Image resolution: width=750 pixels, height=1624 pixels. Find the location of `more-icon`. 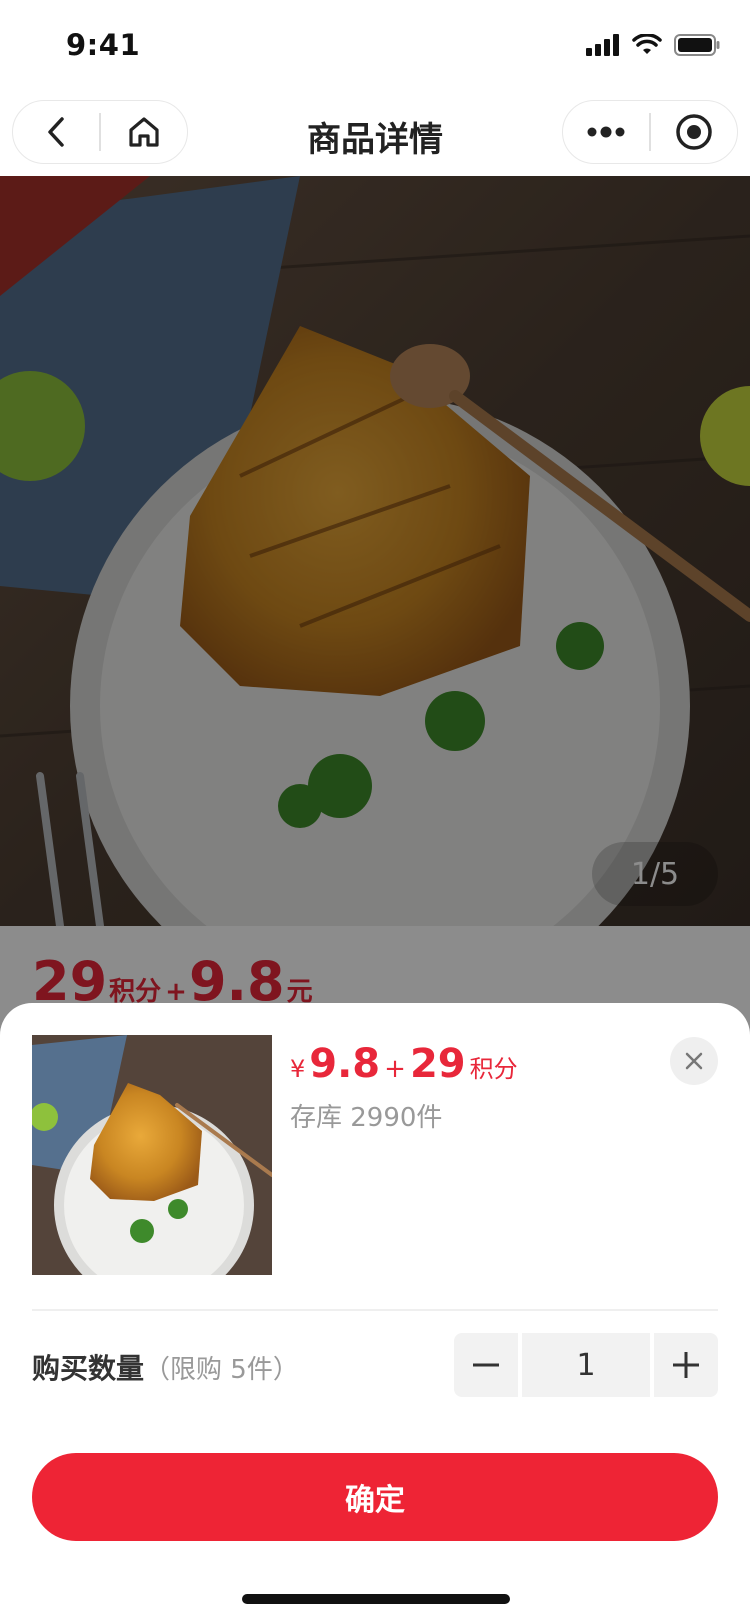

more-icon is located at coordinates (606, 132).